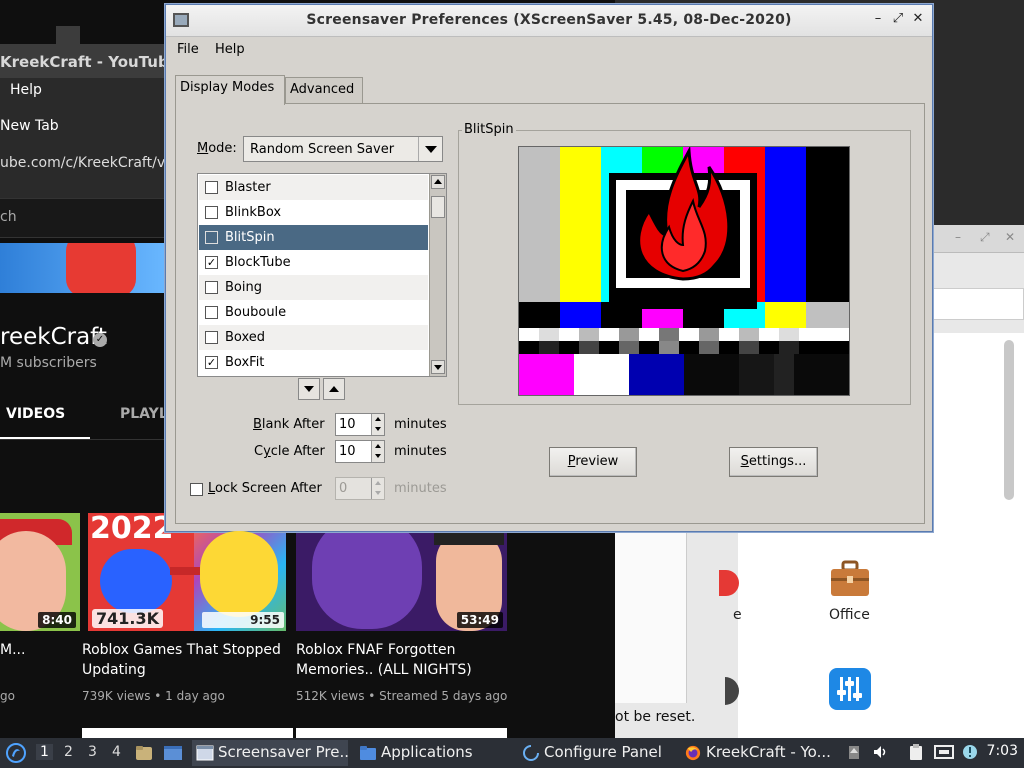  Describe the element at coordinates (977, 304) in the screenshot. I see `configure-panel-search` at that location.